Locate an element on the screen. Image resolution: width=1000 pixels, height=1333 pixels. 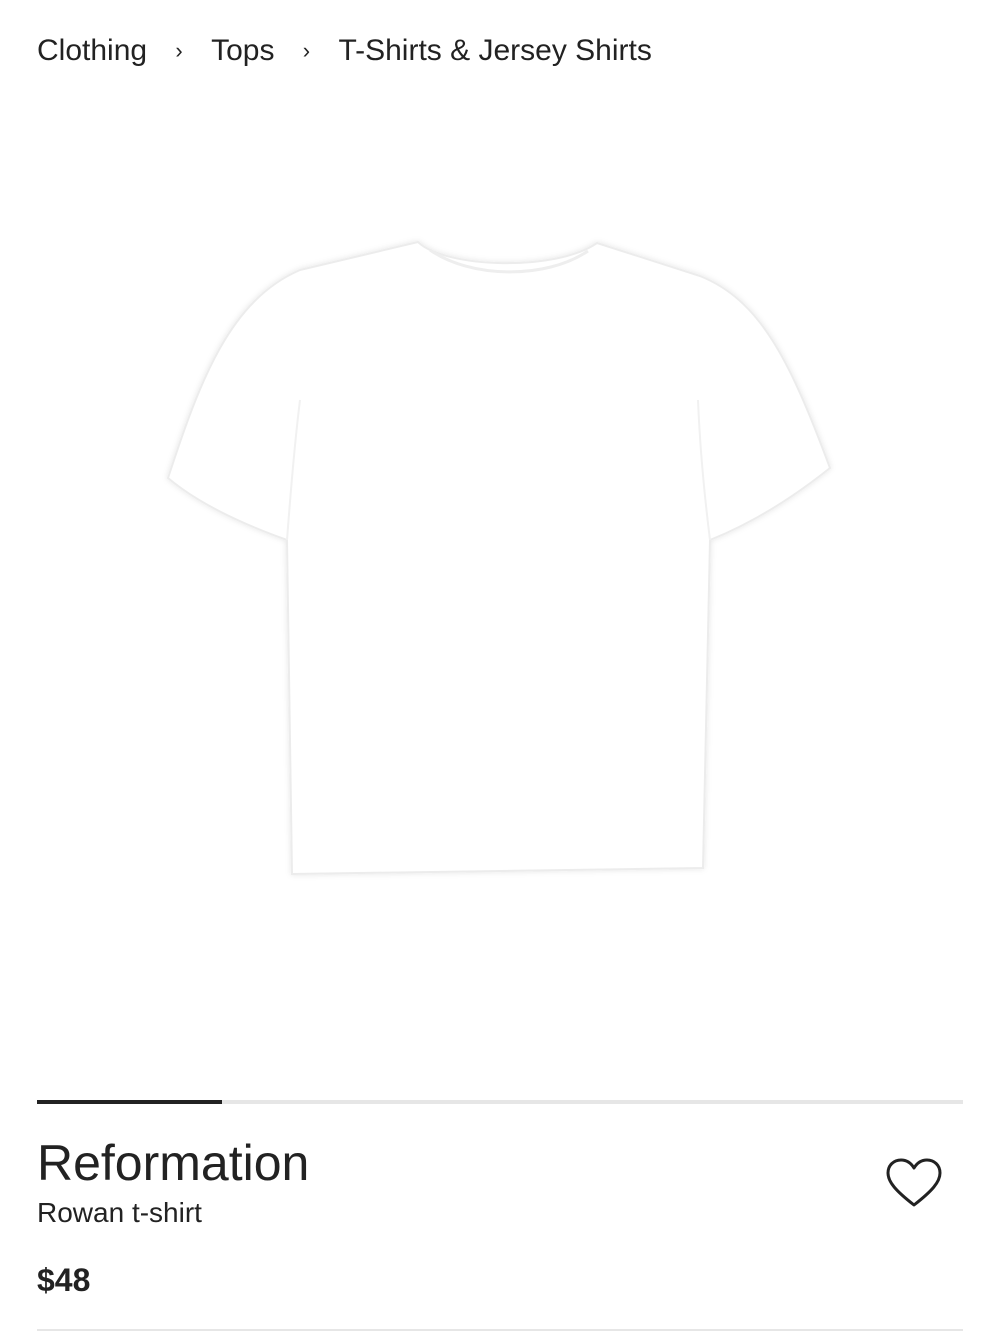
image-carousel-progress-fill is located at coordinates (130, 1102).